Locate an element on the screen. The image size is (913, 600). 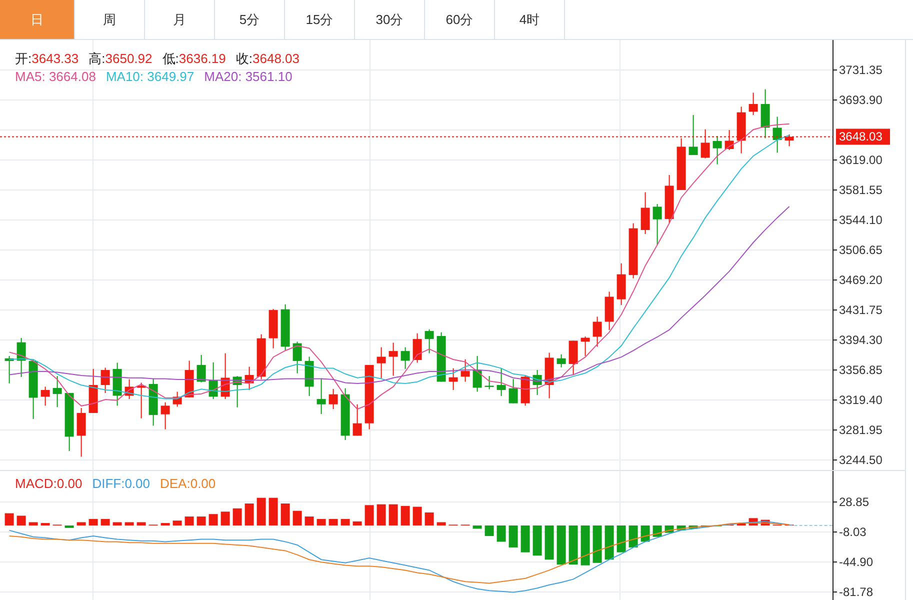
legend-value: DIFF:0.00 is located at coordinates (121, 483).